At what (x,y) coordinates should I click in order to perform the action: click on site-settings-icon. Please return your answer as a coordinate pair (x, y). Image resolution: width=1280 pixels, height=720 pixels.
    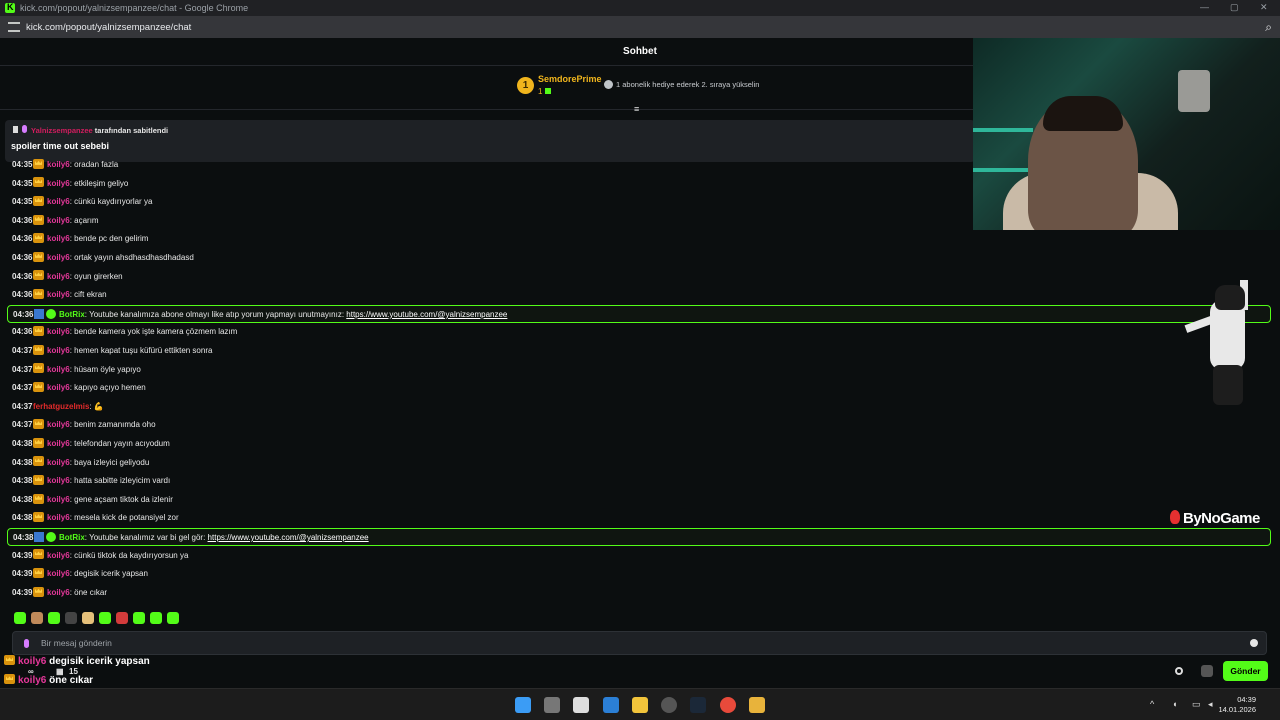
    Looking at the image, I should click on (14, 27).